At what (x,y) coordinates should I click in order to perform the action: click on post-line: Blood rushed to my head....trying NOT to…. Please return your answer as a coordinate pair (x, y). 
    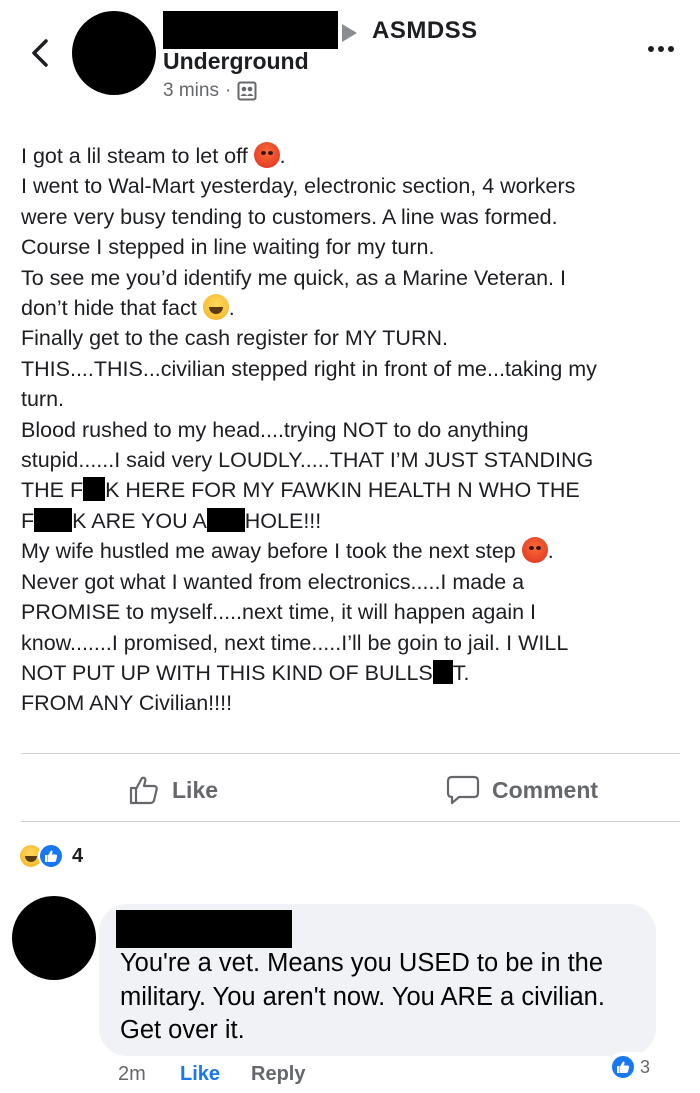
    Looking at the image, I should click on (275, 429).